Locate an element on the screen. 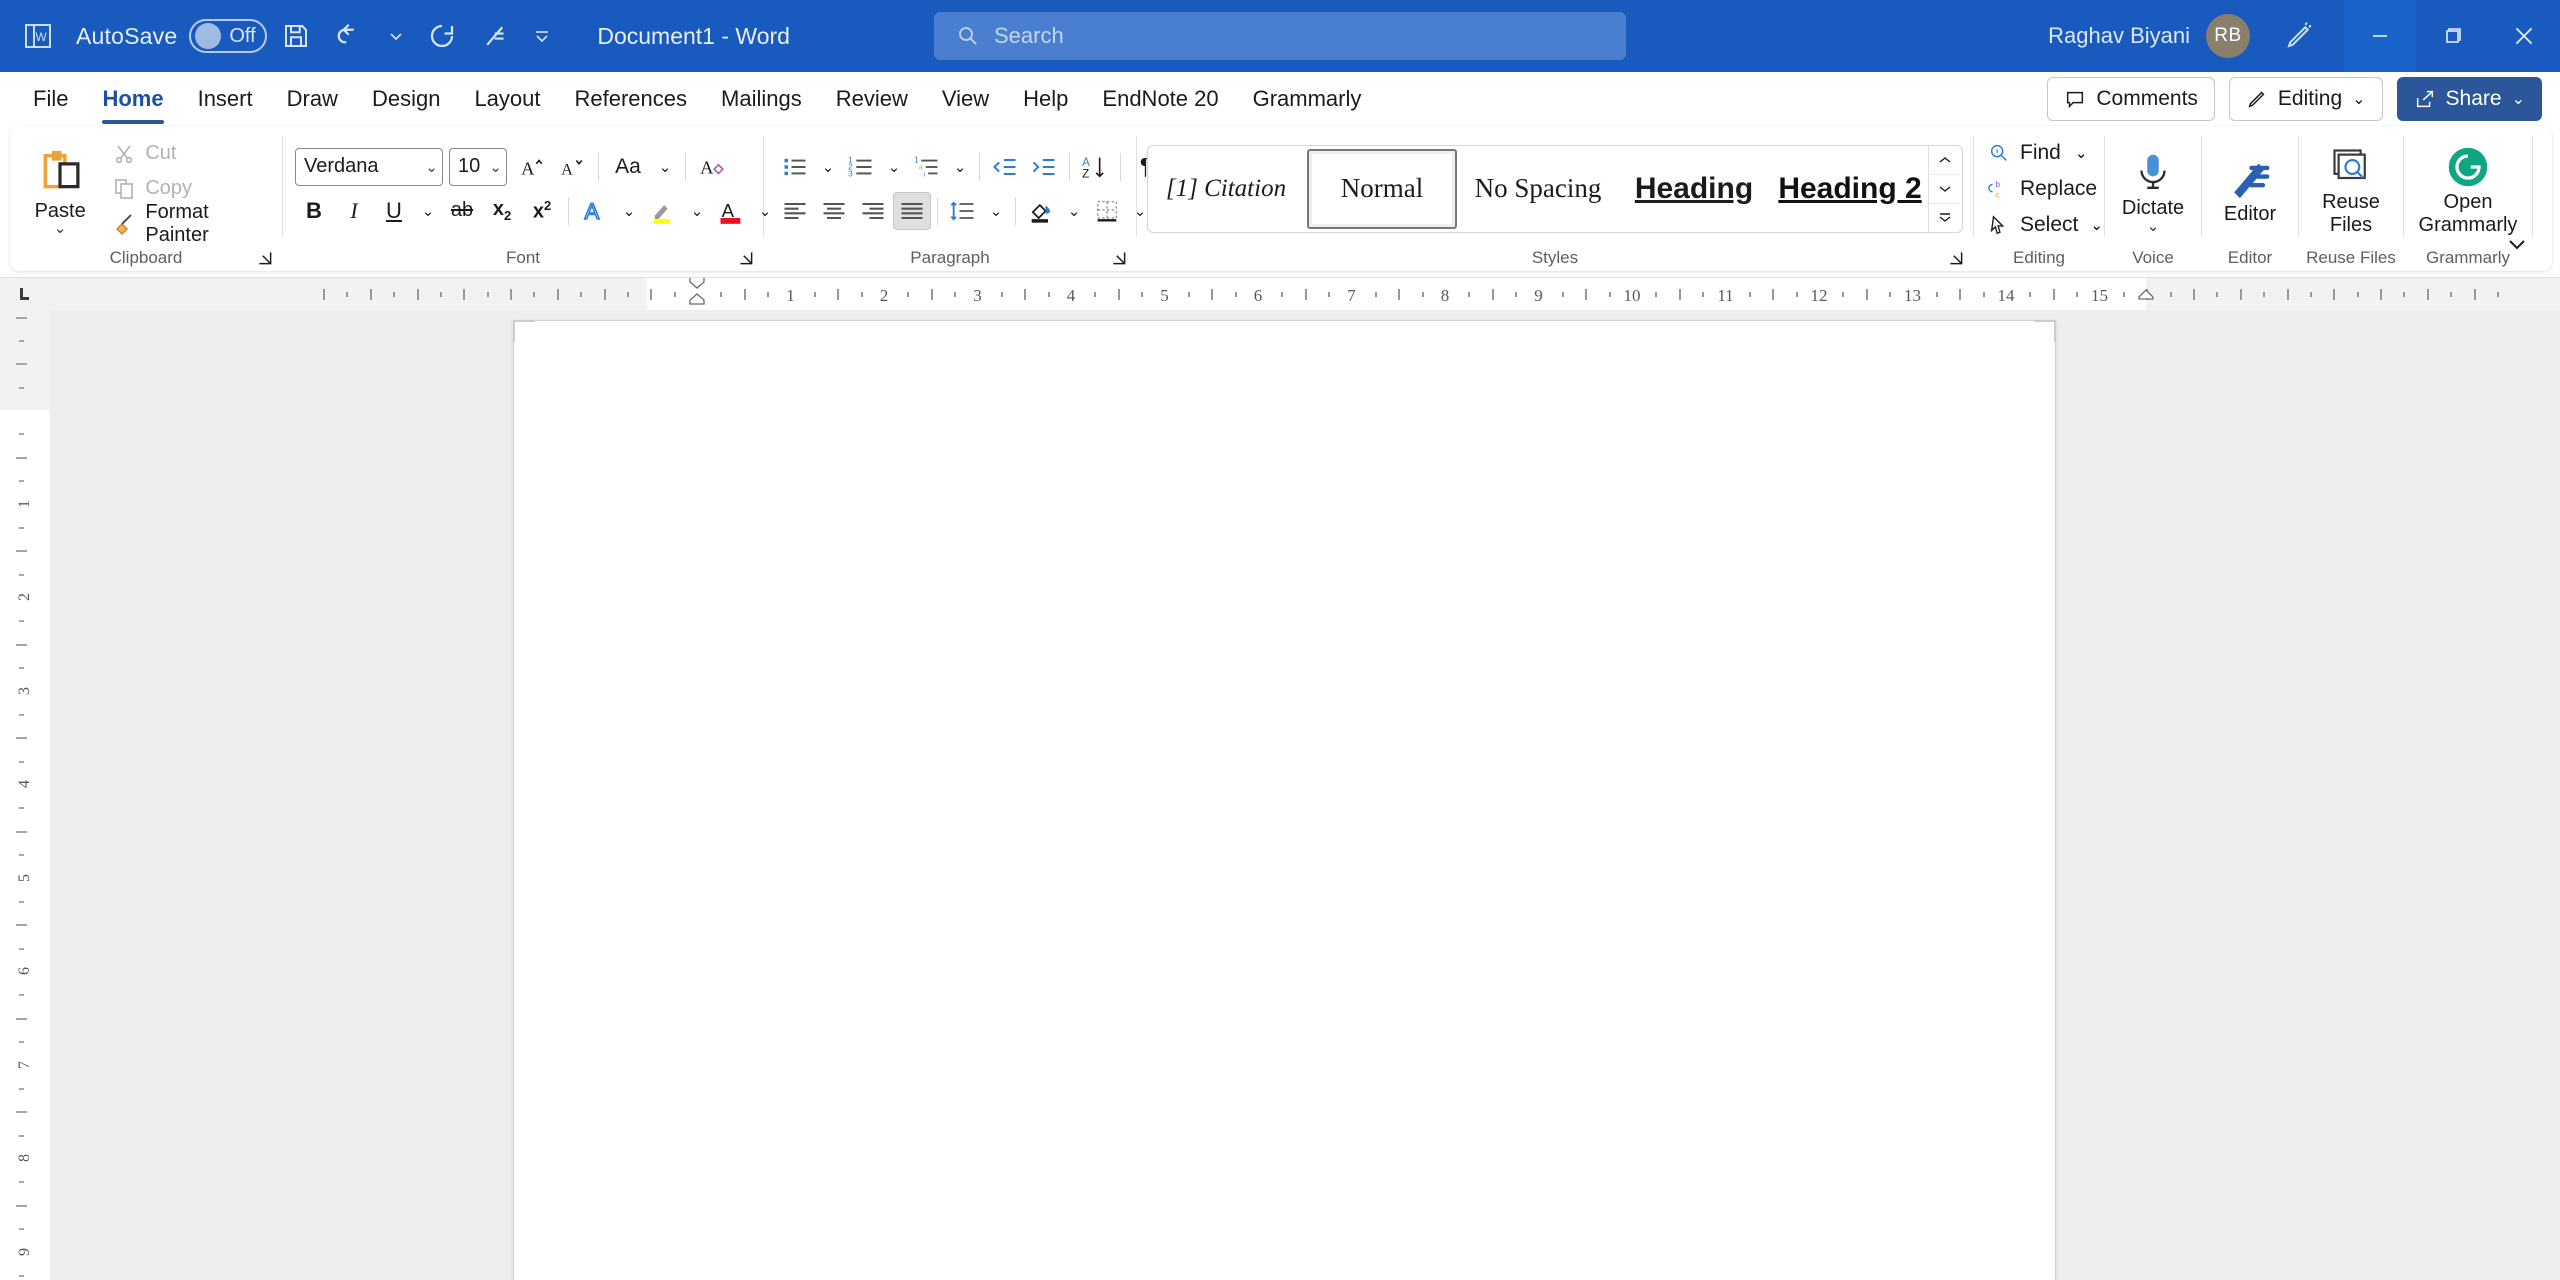 The width and height of the screenshot is (2560, 1280). format-painter-button: Format Painter is located at coordinates (189, 223).